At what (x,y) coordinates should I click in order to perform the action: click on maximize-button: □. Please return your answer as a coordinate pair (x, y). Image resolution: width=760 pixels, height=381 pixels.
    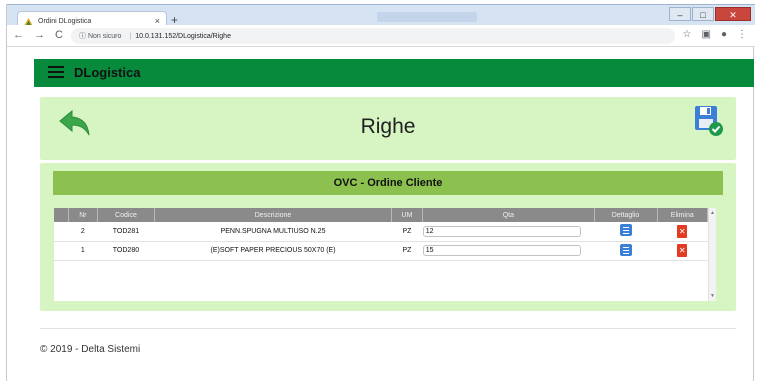
    Looking at the image, I should click on (703, 14).